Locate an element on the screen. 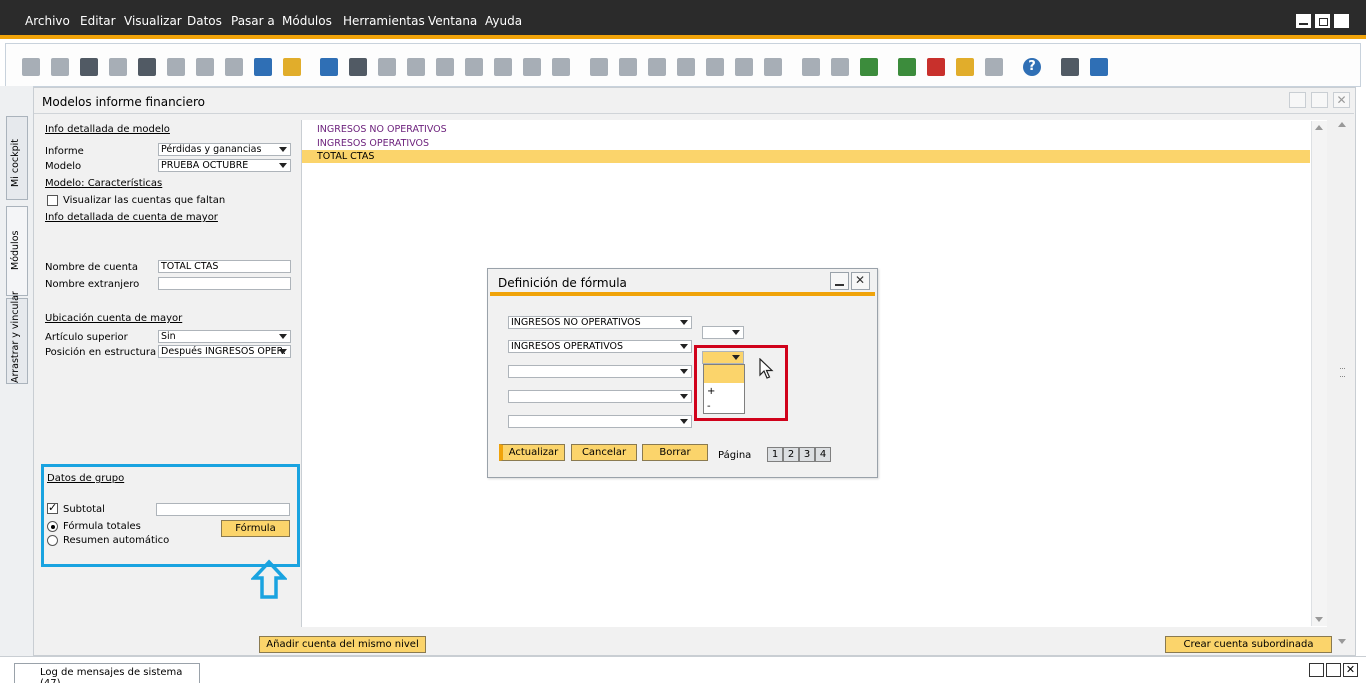  clear-button: Borrar is located at coordinates (675, 452).